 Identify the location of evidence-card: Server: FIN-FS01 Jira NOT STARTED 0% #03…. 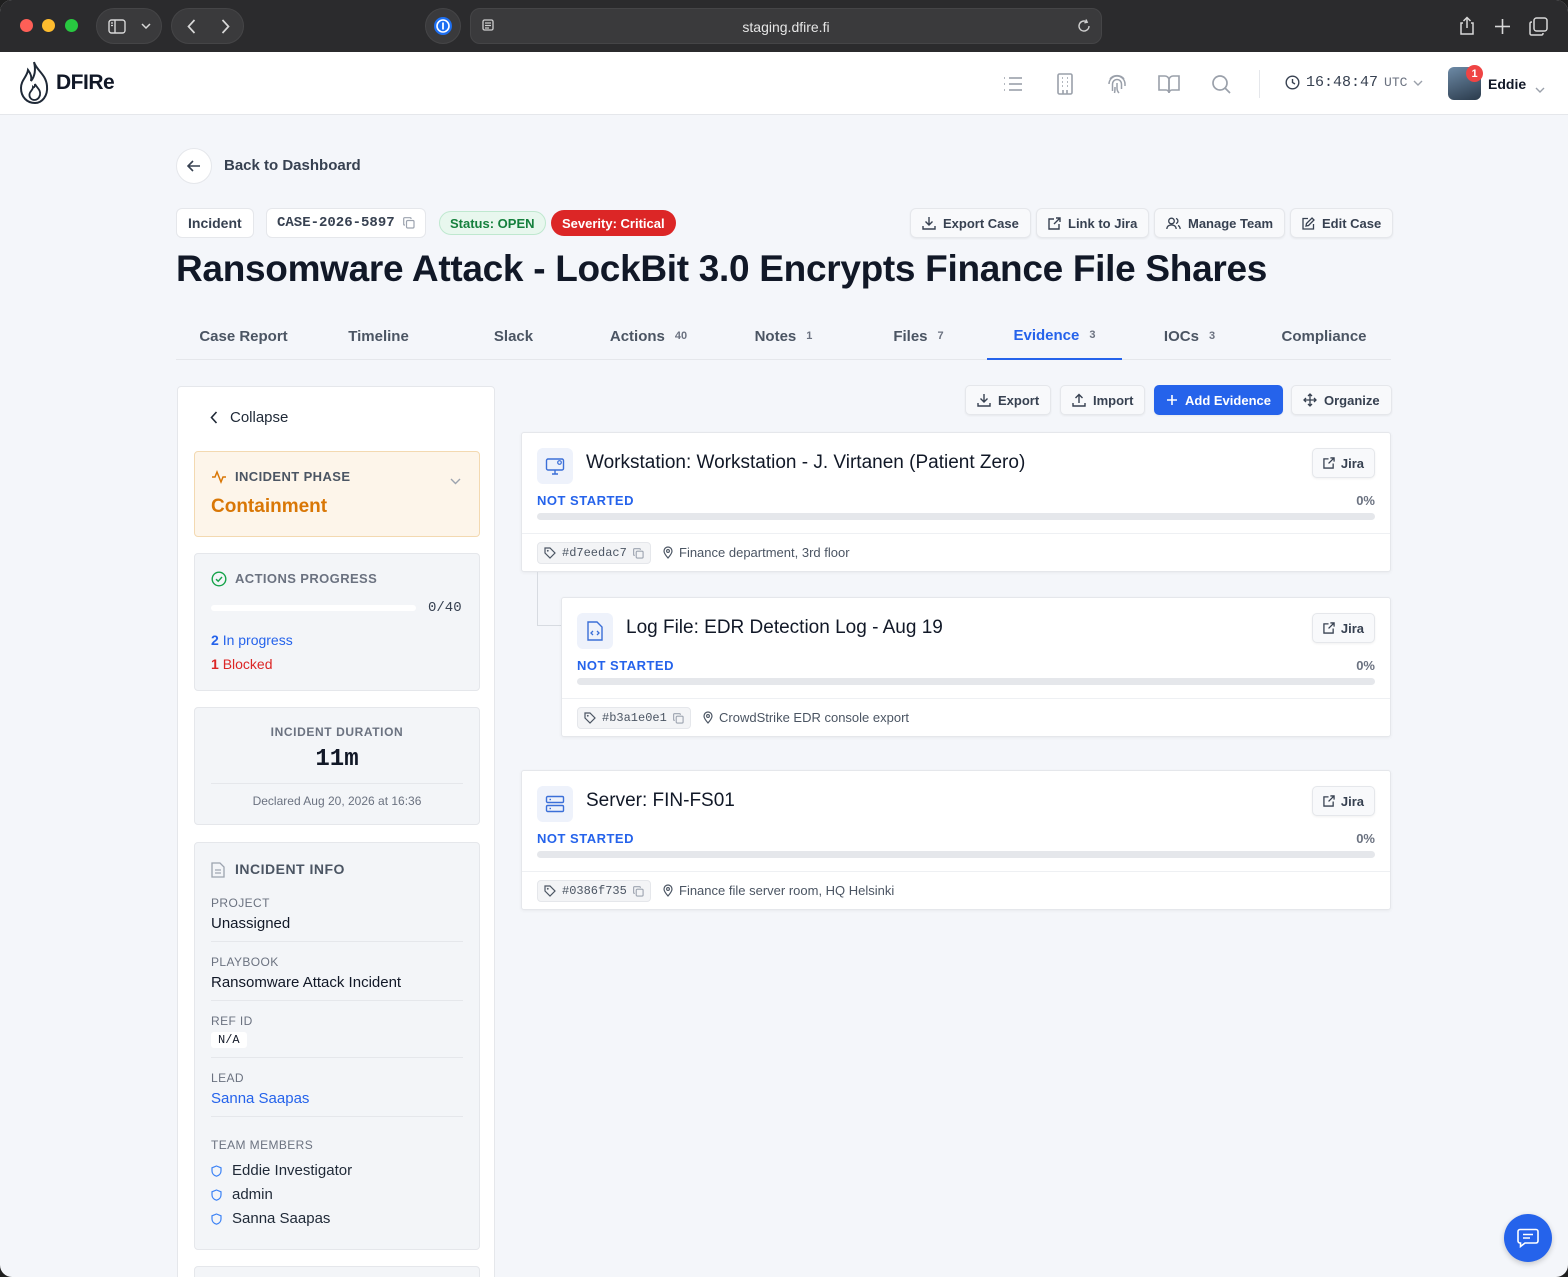
(956, 840).